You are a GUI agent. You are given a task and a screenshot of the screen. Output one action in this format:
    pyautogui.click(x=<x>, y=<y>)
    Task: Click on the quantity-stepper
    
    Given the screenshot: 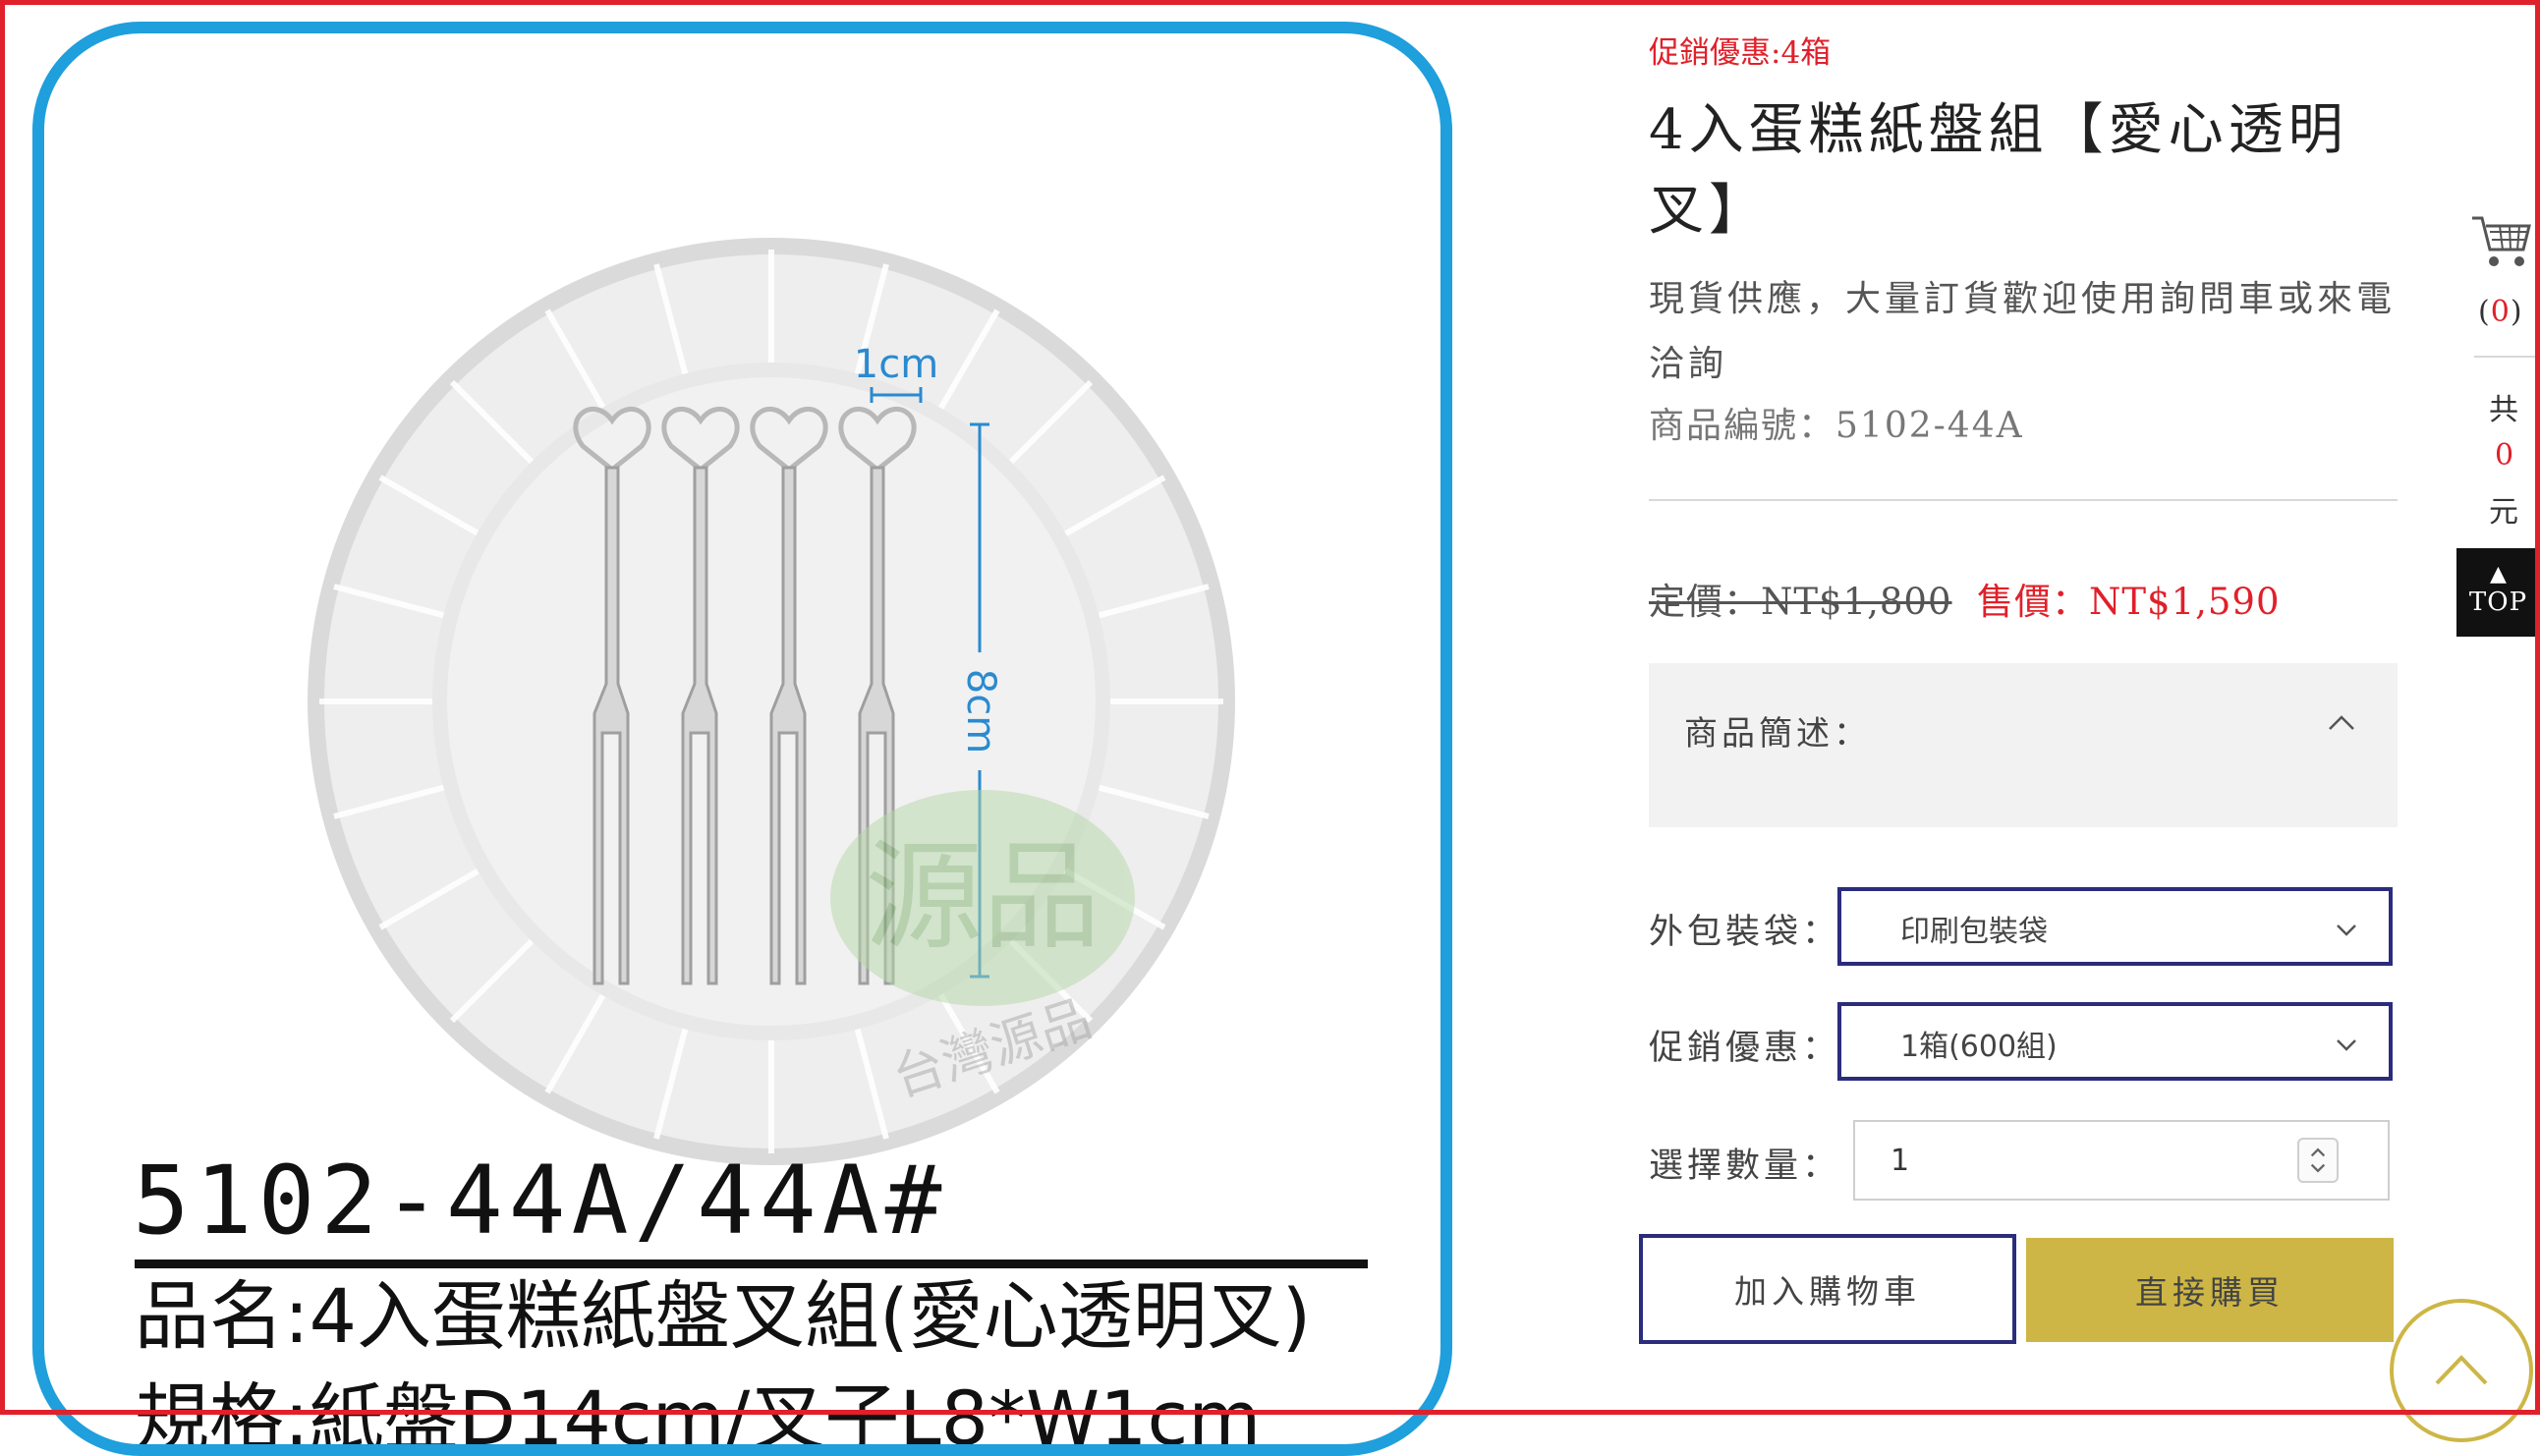 What is the action you would take?
    pyautogui.click(x=2318, y=1160)
    